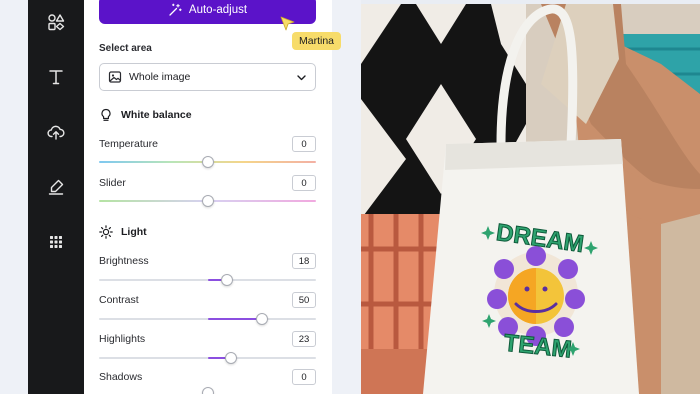 The height and width of the screenshot is (394, 700). What do you see at coordinates (234, 319) in the screenshot?
I see `contrast-fill` at bounding box center [234, 319].